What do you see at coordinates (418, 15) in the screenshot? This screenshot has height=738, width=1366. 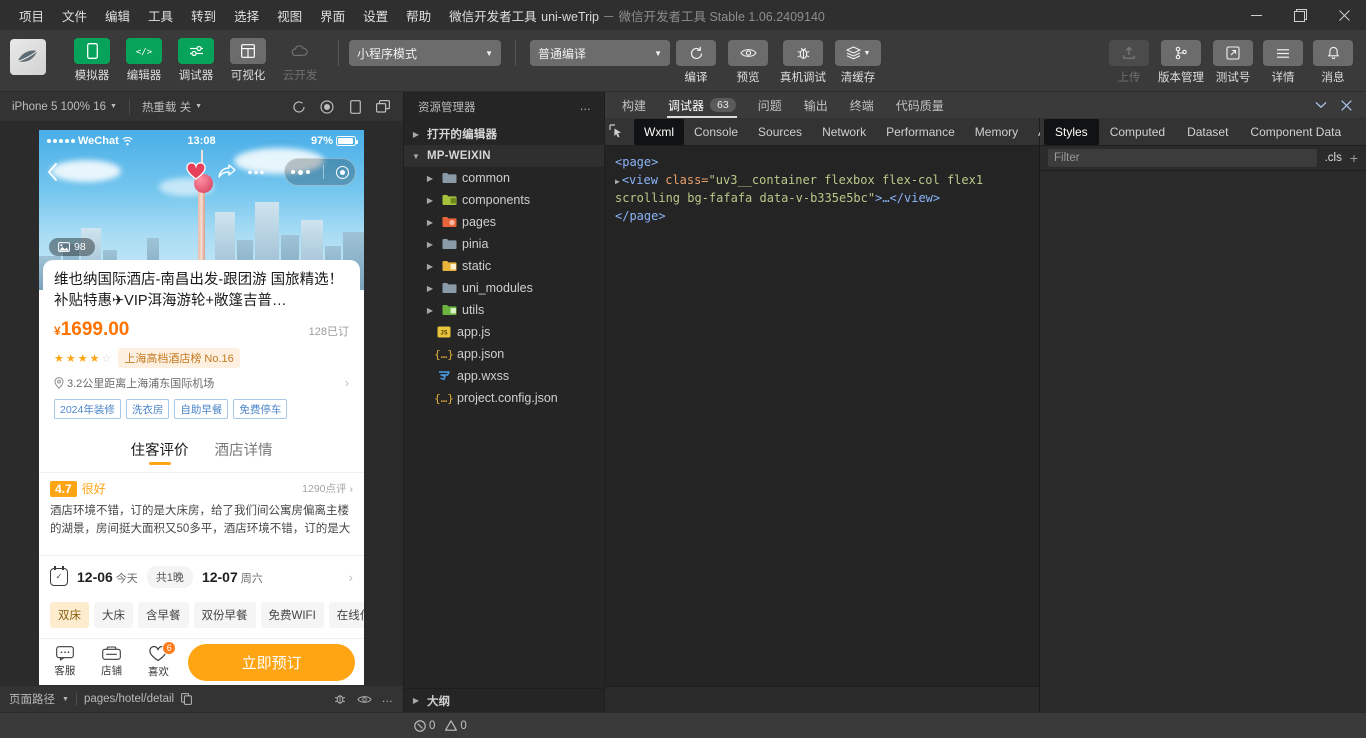 I see `menu-item-help: 帮助` at bounding box center [418, 15].